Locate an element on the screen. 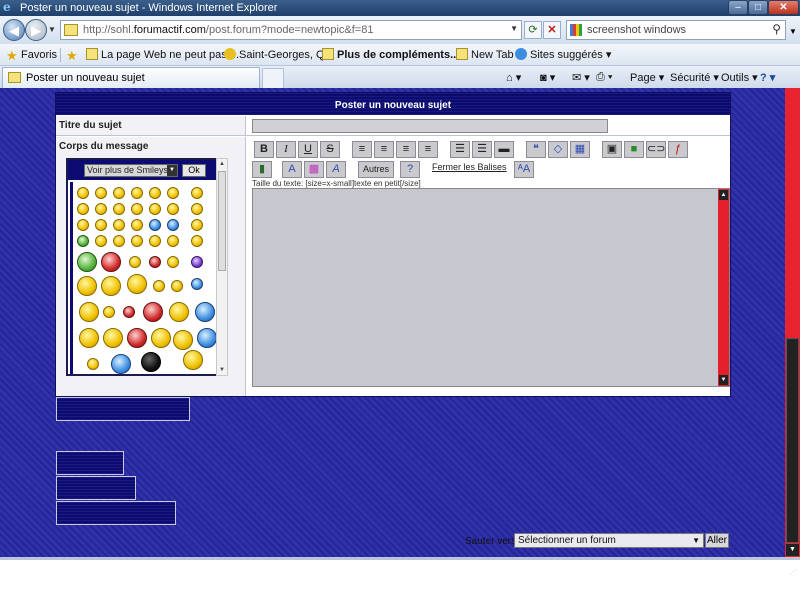 This screenshot has width=800, height=600. tab-poster-un-nouveau-sujet: Poster un nouveau sujet is located at coordinates (131, 77).